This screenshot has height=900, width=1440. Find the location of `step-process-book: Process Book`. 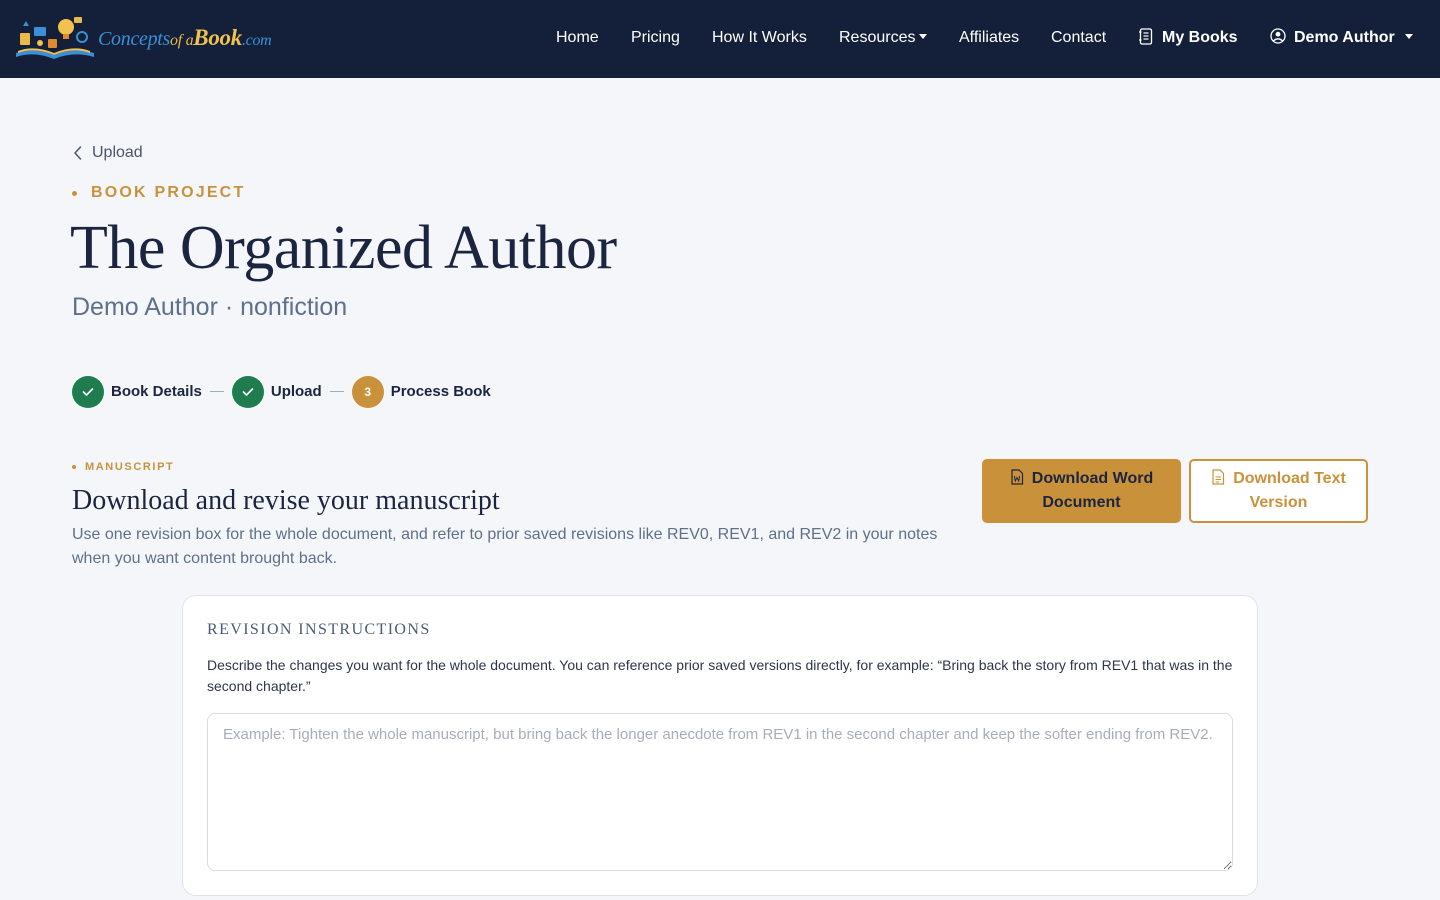

step-process-book: Process Book is located at coordinates (440, 391).